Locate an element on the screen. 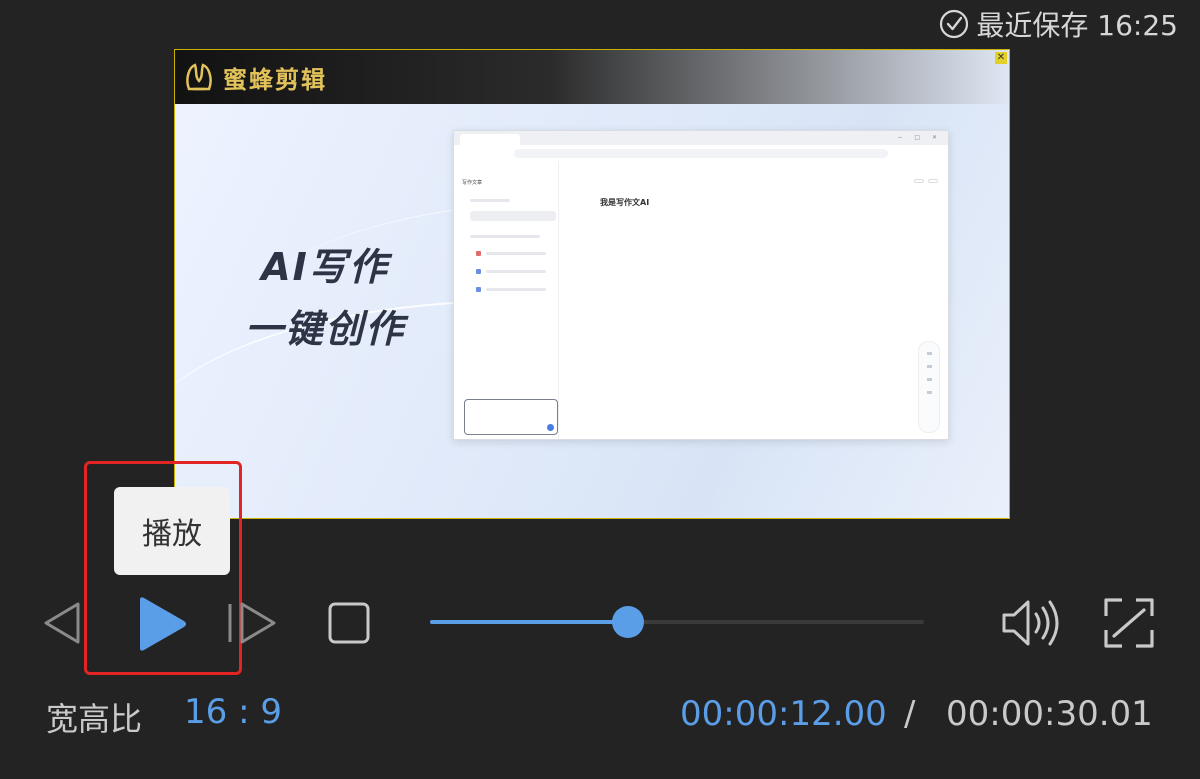  check-circle-icon is located at coordinates (954, 24).